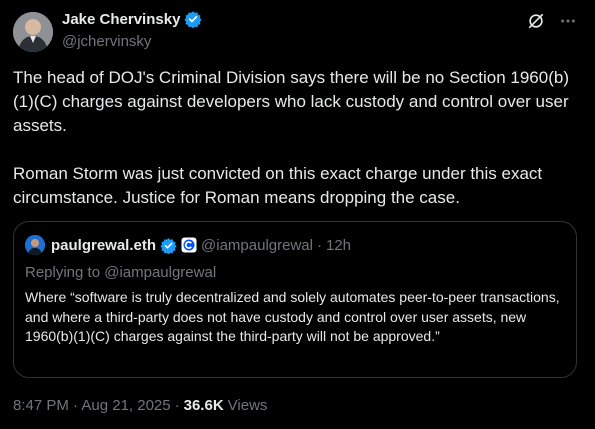 The width and height of the screenshot is (595, 429). What do you see at coordinates (203, 405) in the screenshot?
I see `views-count: 36.6K` at bounding box center [203, 405].